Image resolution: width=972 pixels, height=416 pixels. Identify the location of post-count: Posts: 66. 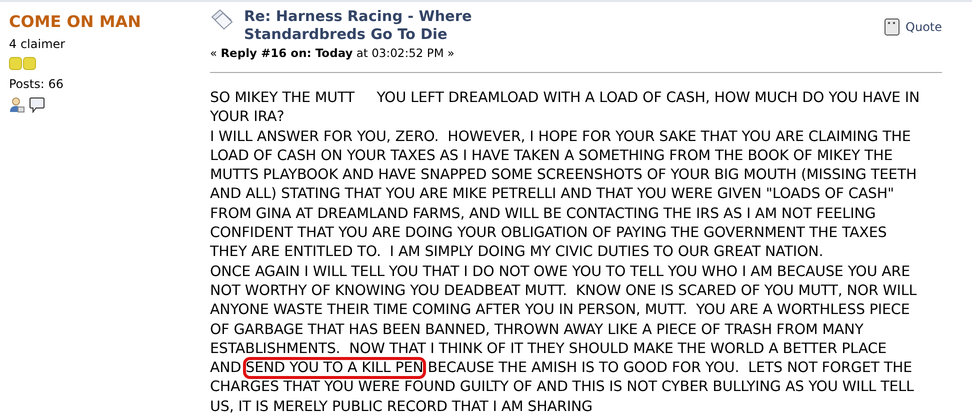
(36, 84).